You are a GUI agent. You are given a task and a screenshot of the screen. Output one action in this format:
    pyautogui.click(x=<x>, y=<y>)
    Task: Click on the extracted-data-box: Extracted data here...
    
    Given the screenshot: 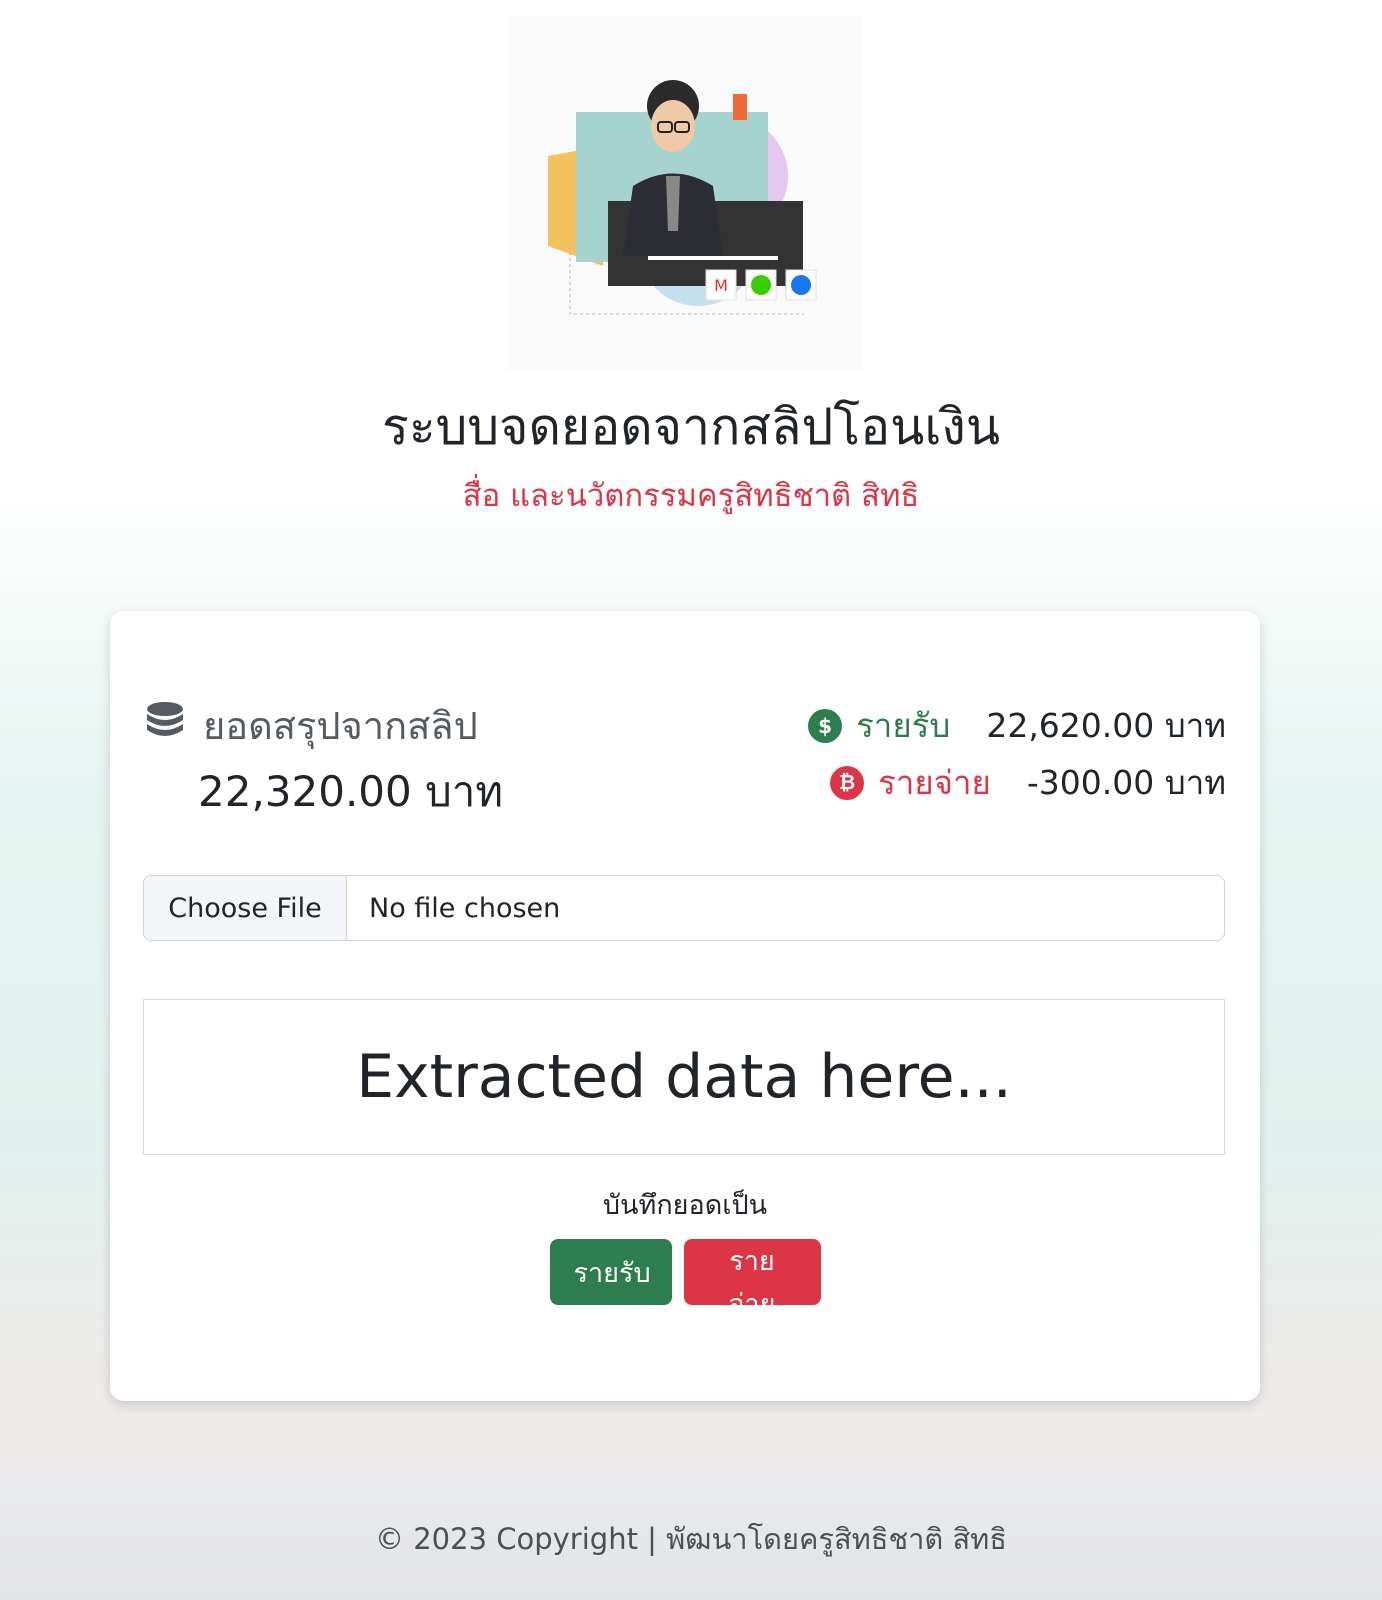 What is the action you would take?
    pyautogui.click(x=684, y=1077)
    